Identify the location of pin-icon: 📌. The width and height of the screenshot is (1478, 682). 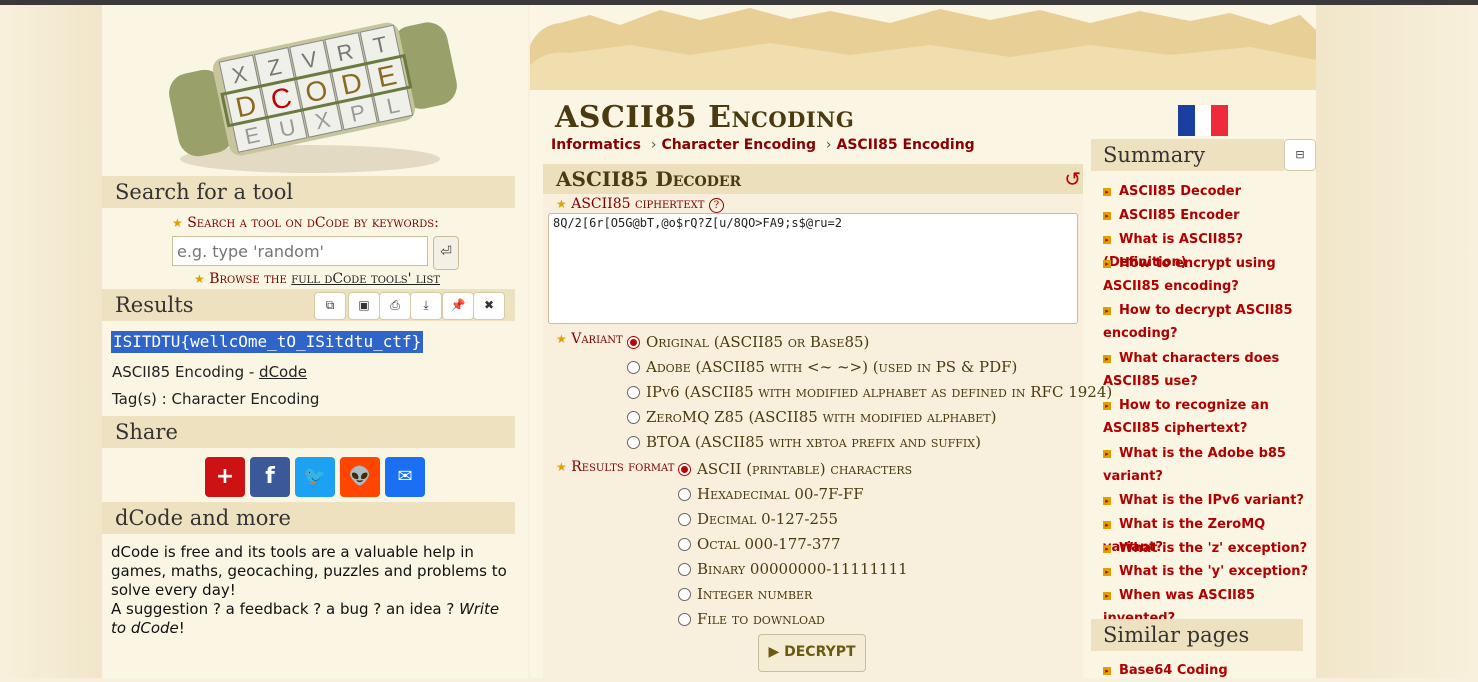
(458, 306).